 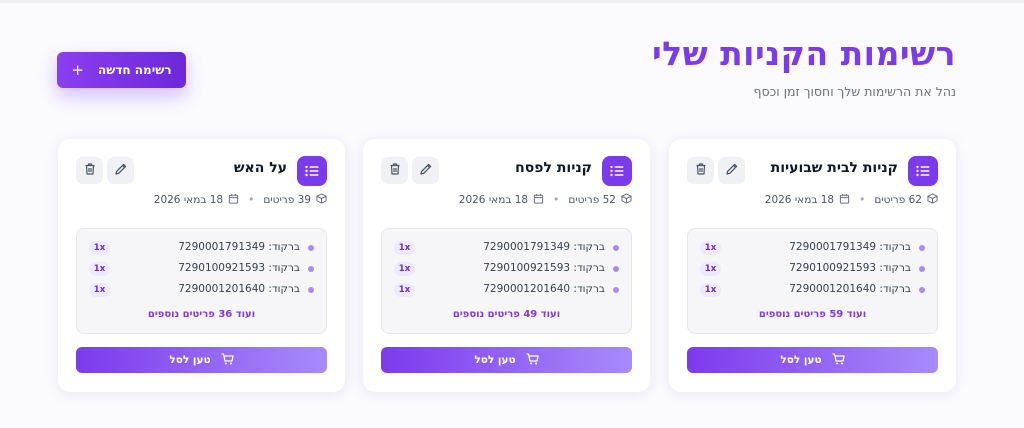 I want to click on plus-icon: +, so click(x=77, y=69).